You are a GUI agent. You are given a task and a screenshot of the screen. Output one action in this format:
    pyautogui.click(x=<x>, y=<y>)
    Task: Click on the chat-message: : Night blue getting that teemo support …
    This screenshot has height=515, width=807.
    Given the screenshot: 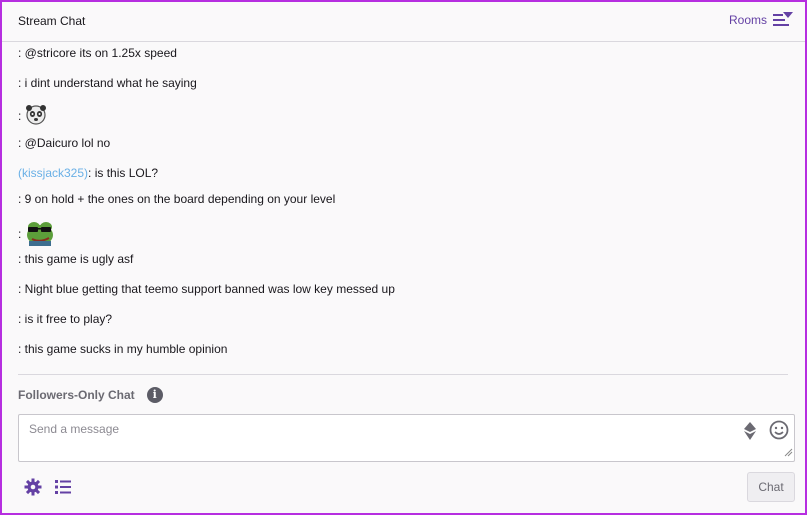 What is the action you would take?
    pyautogui.click(x=206, y=289)
    